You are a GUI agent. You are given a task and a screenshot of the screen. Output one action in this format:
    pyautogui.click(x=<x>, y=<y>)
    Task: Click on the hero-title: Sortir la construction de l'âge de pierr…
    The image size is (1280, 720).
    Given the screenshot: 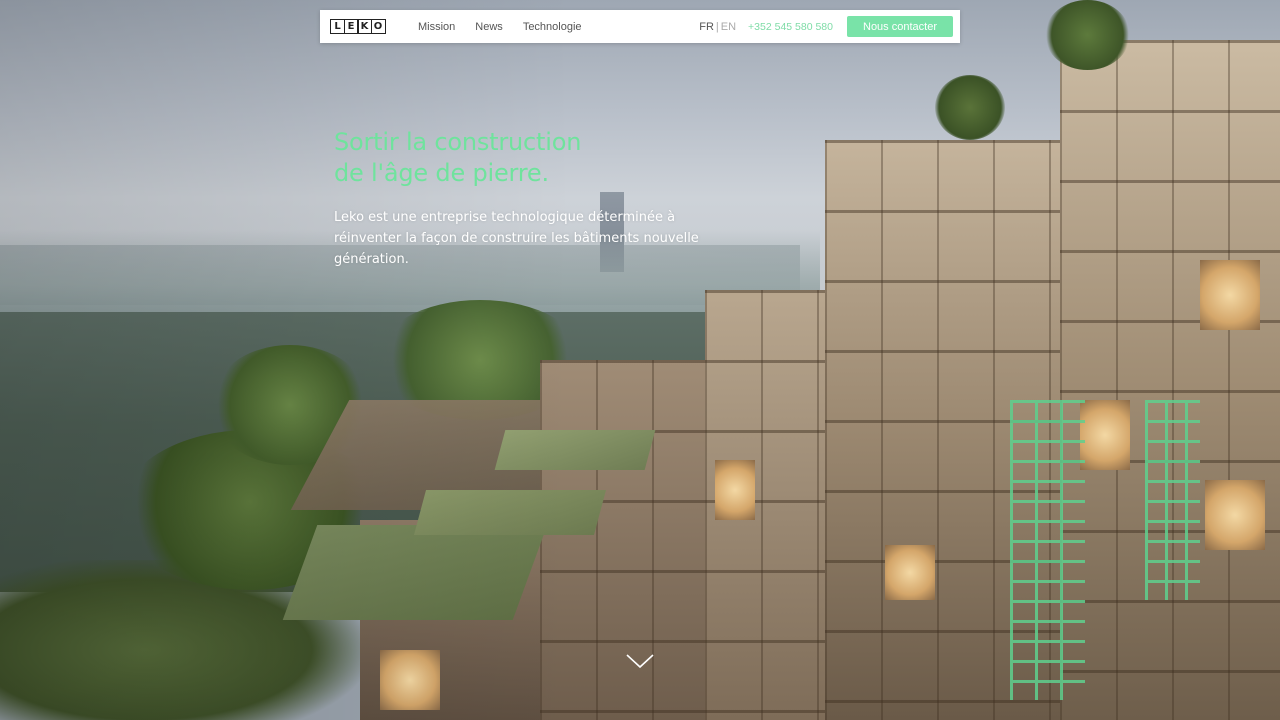 What is the action you would take?
    pyautogui.click(x=514, y=158)
    